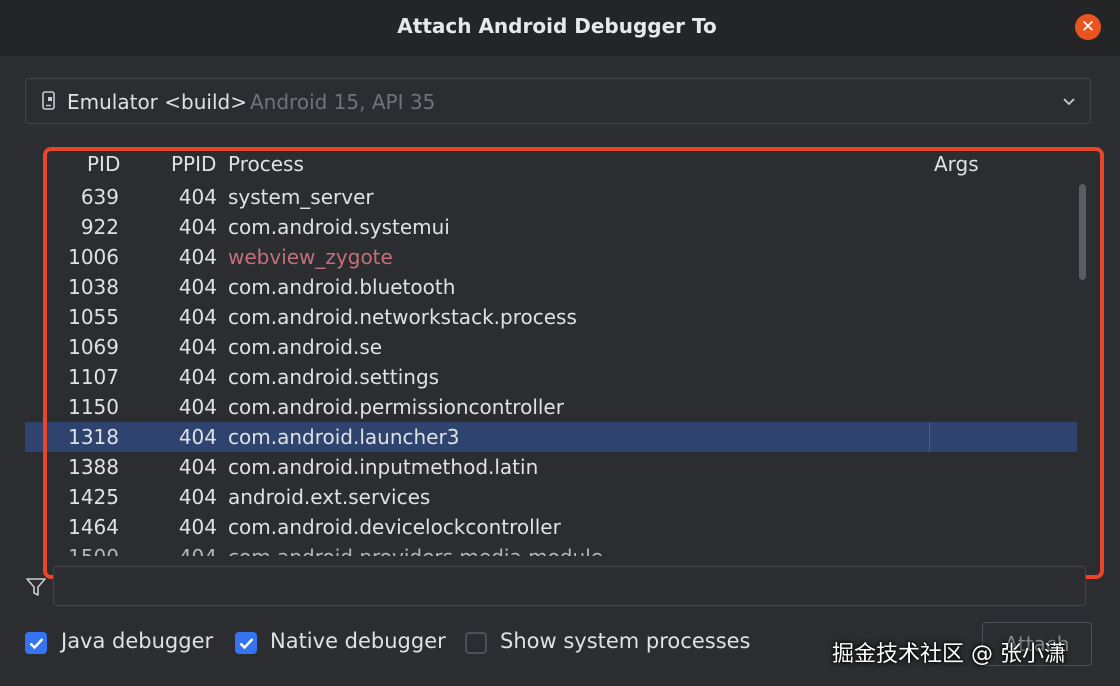  Describe the element at coordinates (1069, 101) in the screenshot. I see `chevron-down-icon` at that location.